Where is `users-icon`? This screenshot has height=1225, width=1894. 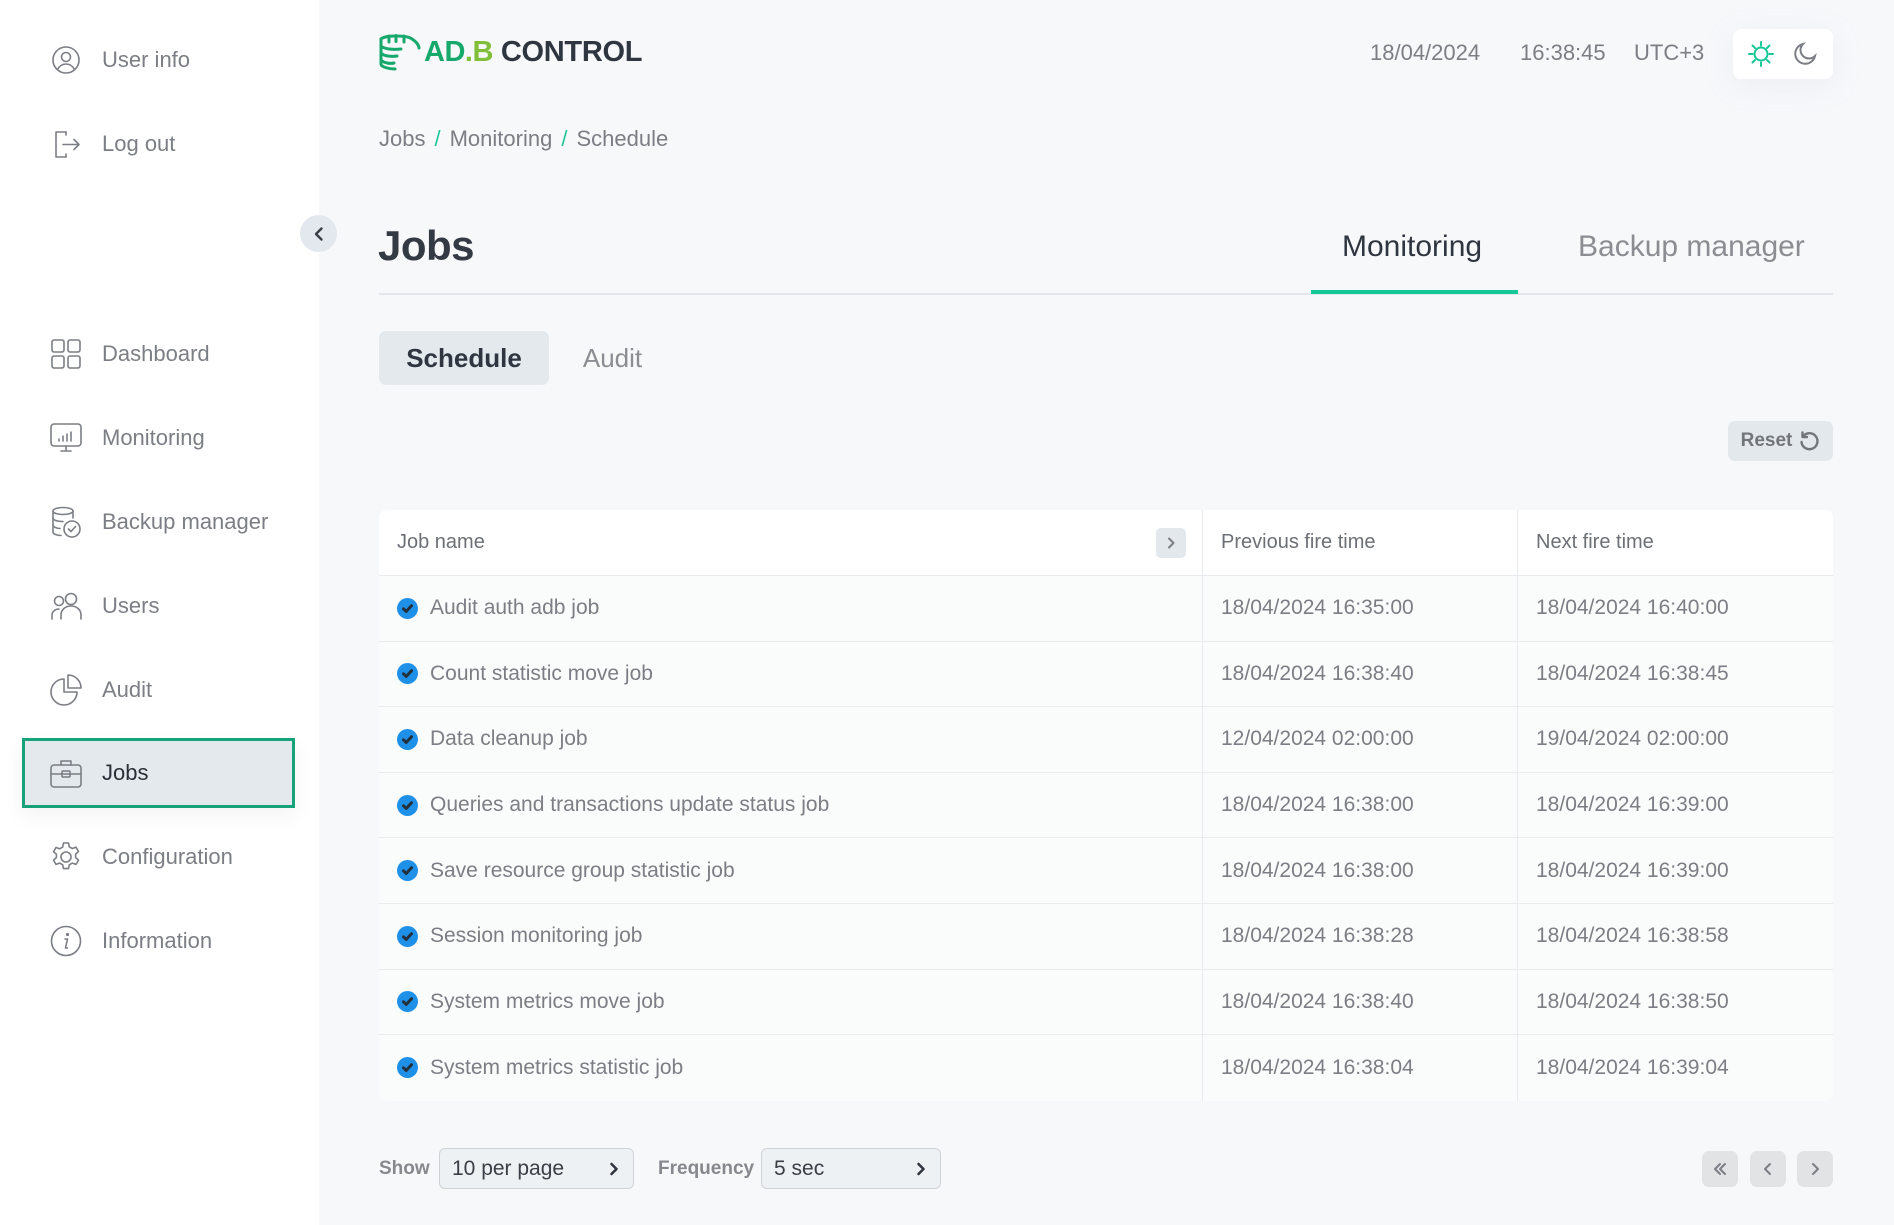 users-icon is located at coordinates (66, 606).